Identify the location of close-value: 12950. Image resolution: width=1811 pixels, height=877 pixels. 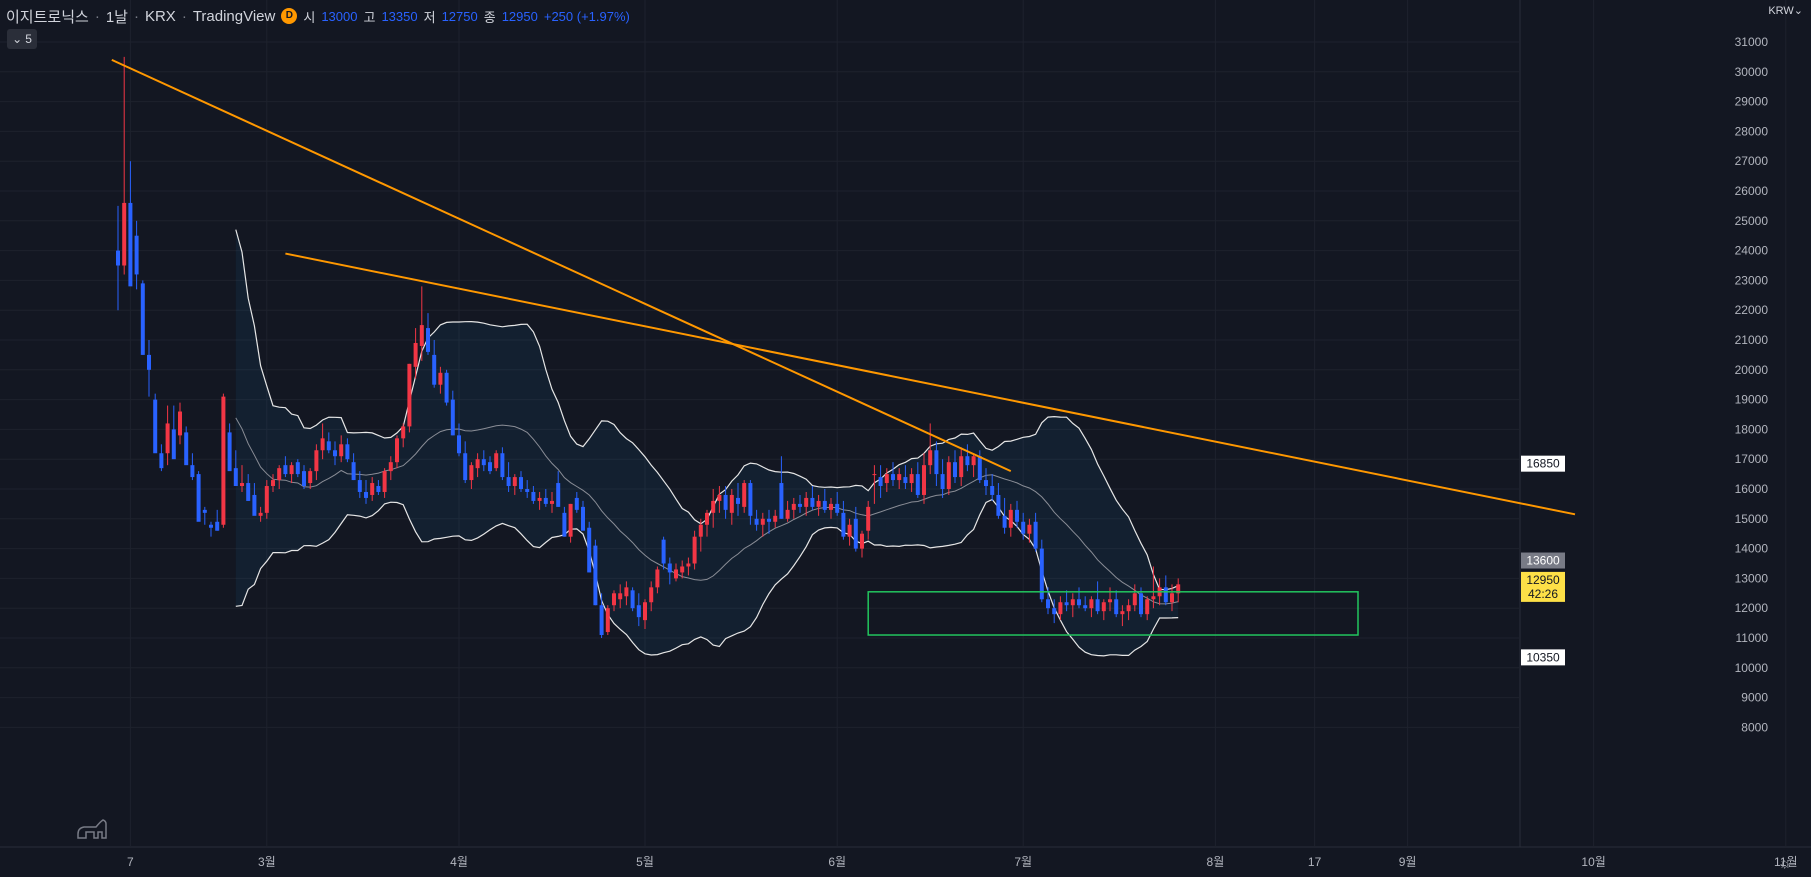
(519, 16).